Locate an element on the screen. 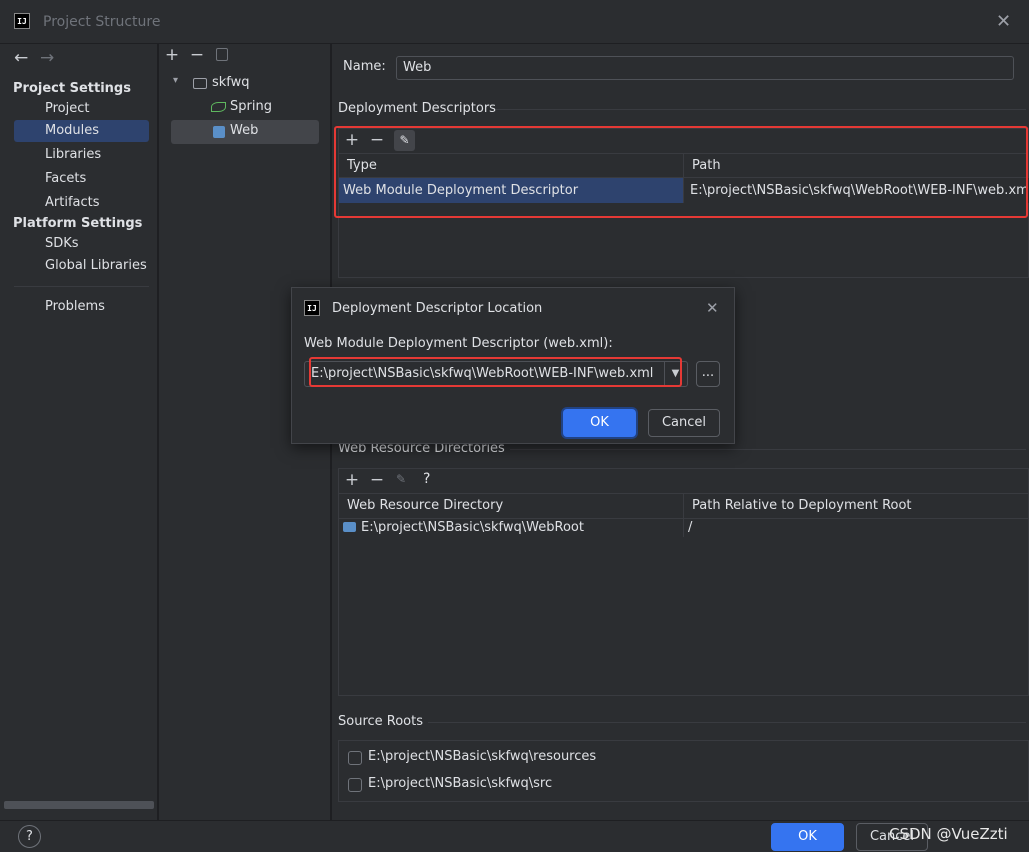  spring-icon is located at coordinates (218, 107).